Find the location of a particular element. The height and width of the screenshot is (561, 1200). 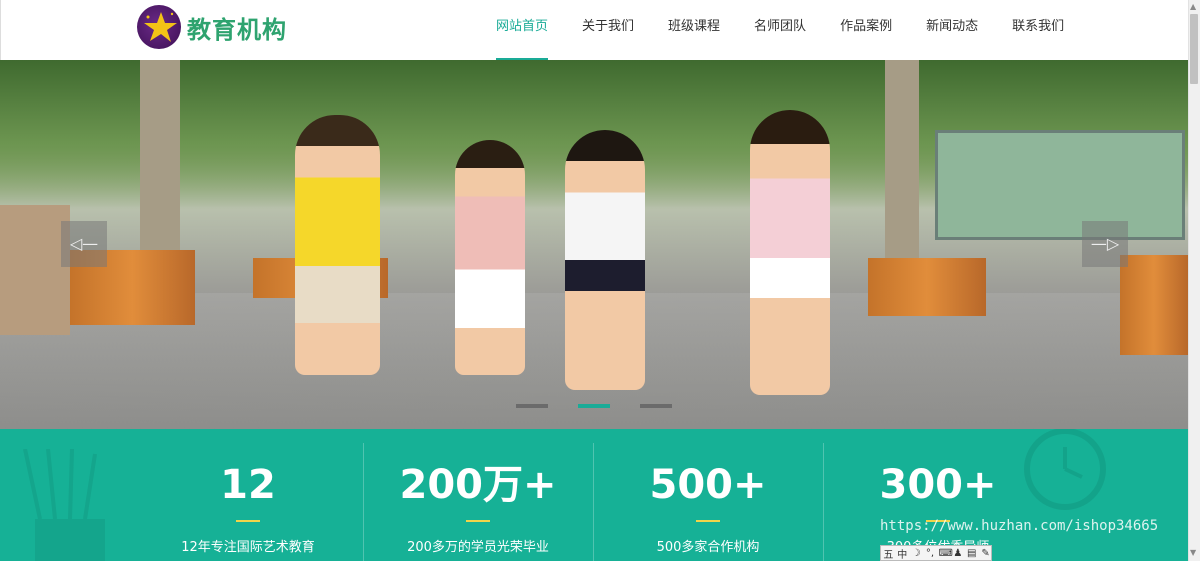

banner-next-button: —▷ is located at coordinates (1105, 244).